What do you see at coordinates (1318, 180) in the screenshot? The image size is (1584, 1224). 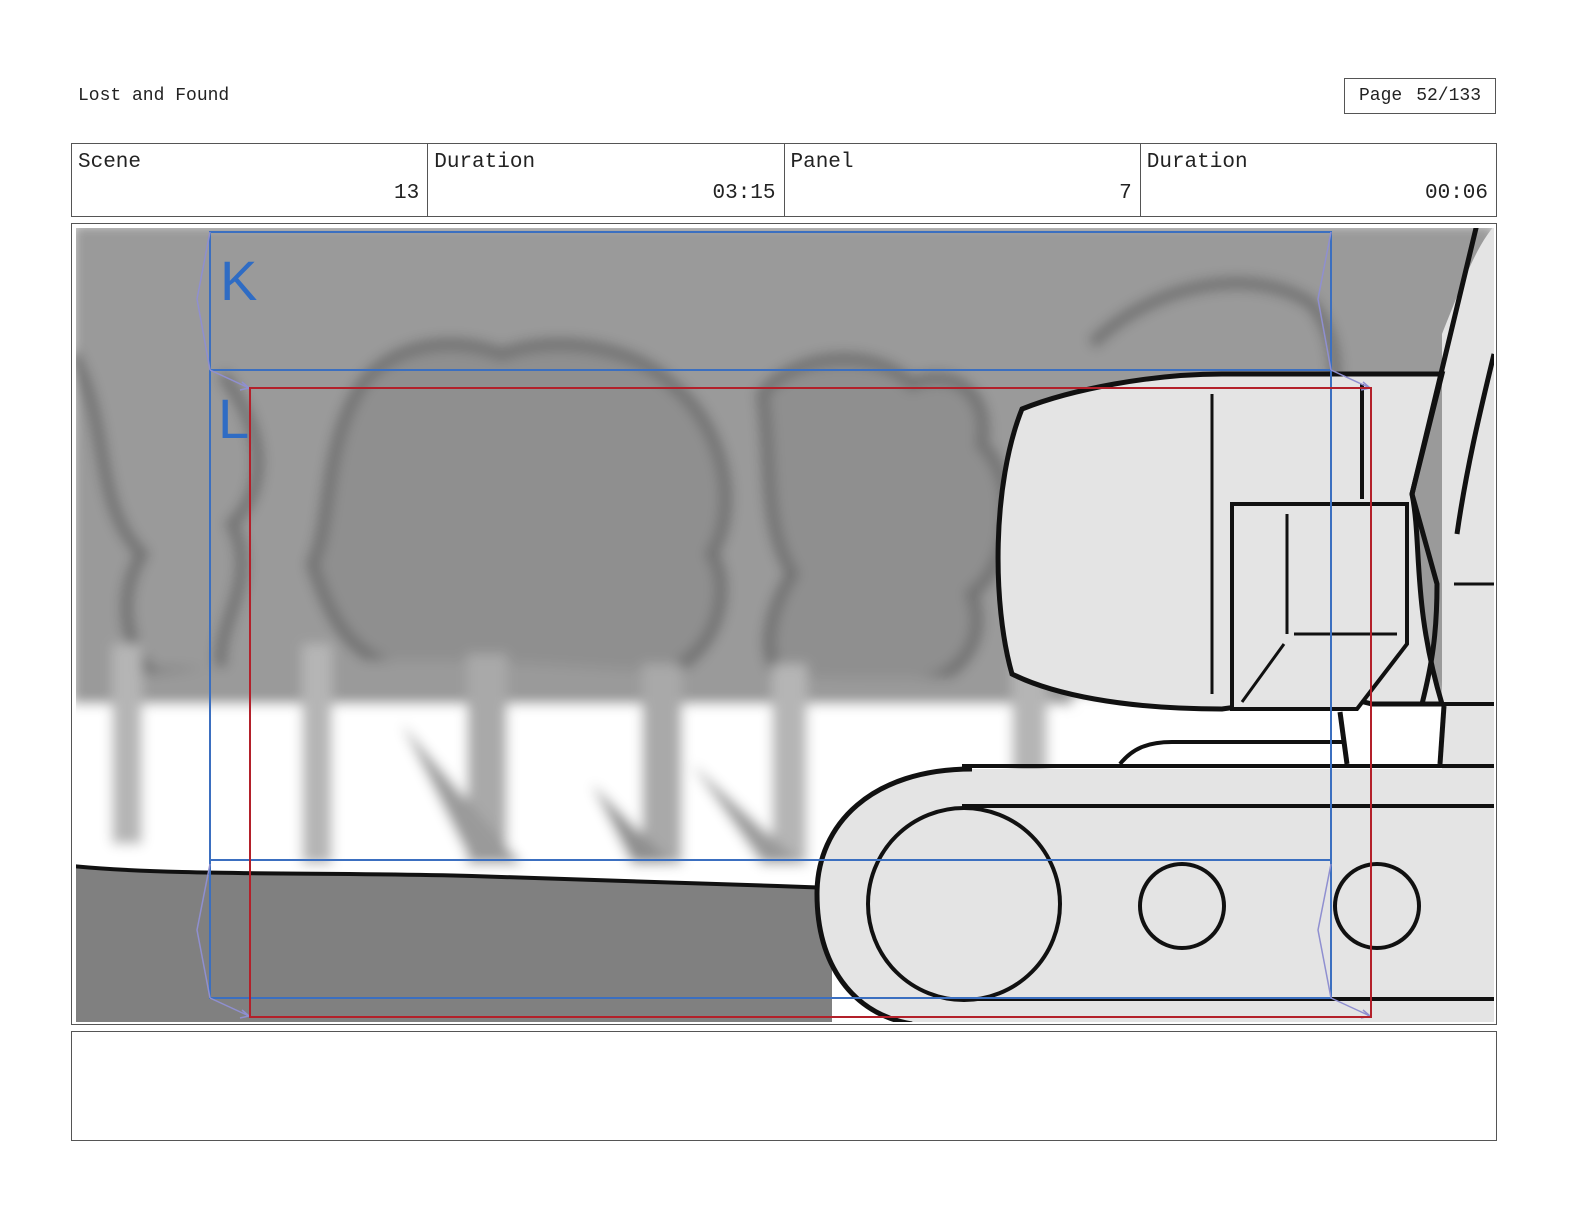 I see `panel-duration-cell: Duration 00:06` at bounding box center [1318, 180].